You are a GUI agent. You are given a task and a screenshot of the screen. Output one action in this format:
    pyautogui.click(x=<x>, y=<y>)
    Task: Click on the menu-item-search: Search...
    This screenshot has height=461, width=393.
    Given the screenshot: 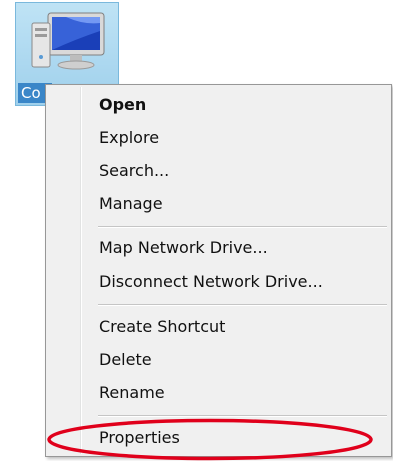 What is the action you would take?
    pyautogui.click(x=218, y=170)
    